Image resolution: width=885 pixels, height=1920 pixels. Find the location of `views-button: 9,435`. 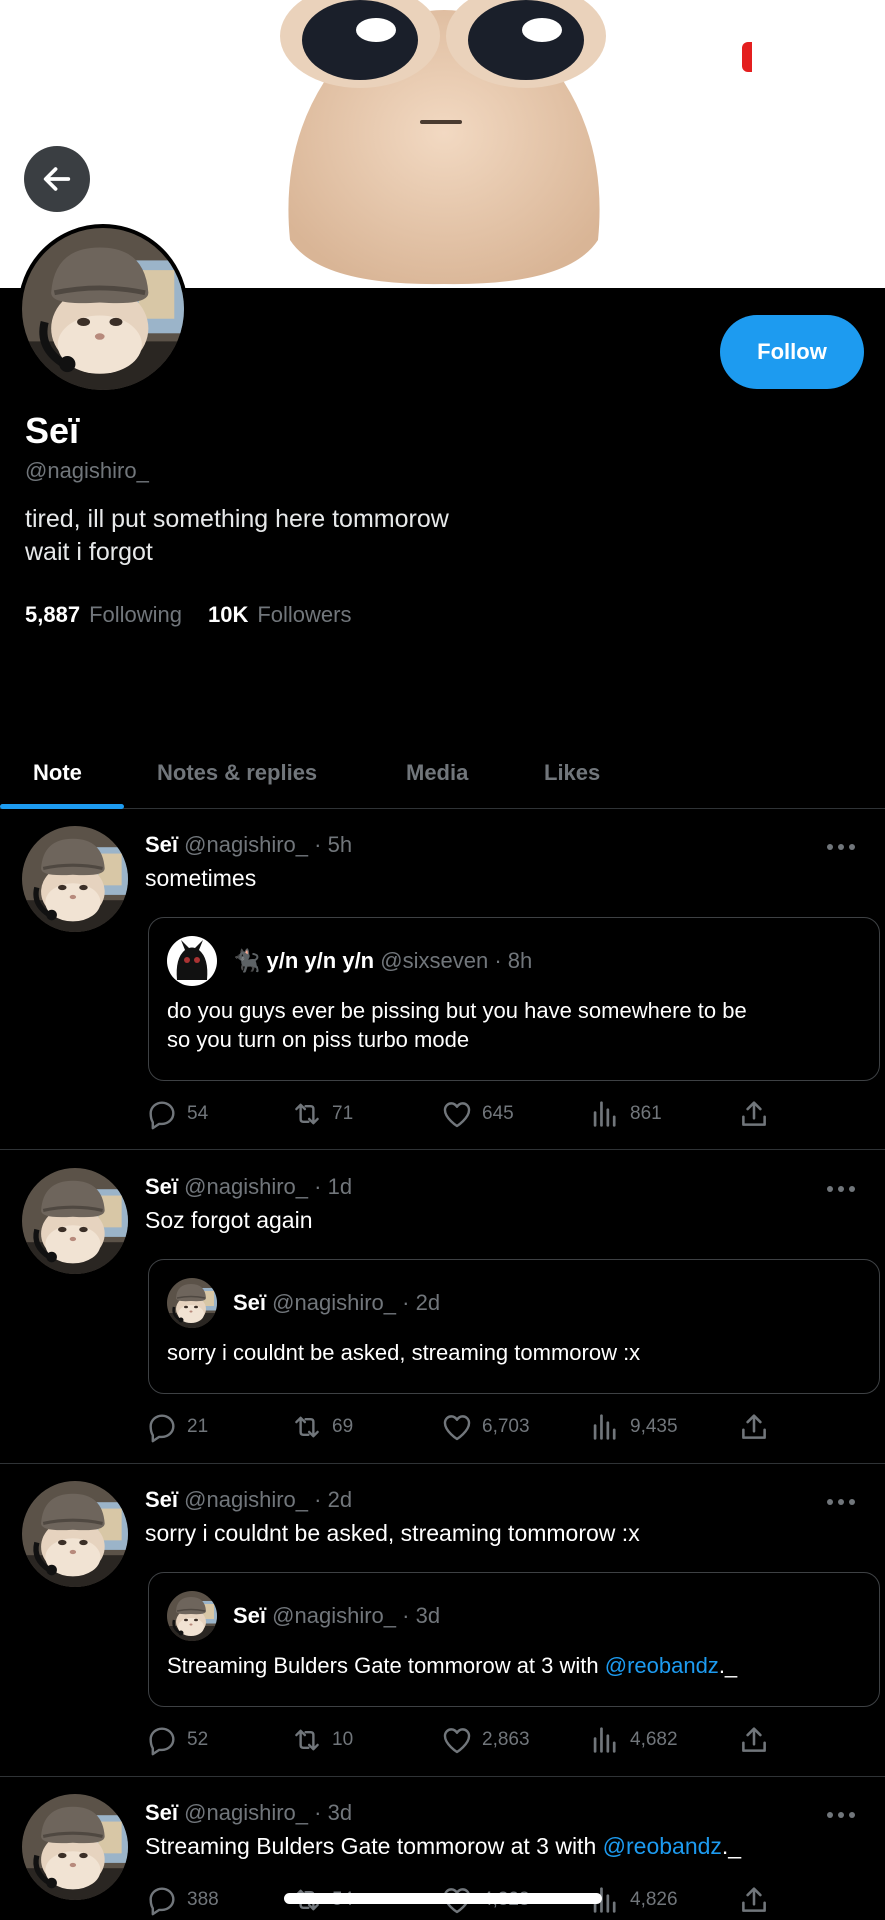

views-button: 9,435 is located at coordinates (633, 1427).